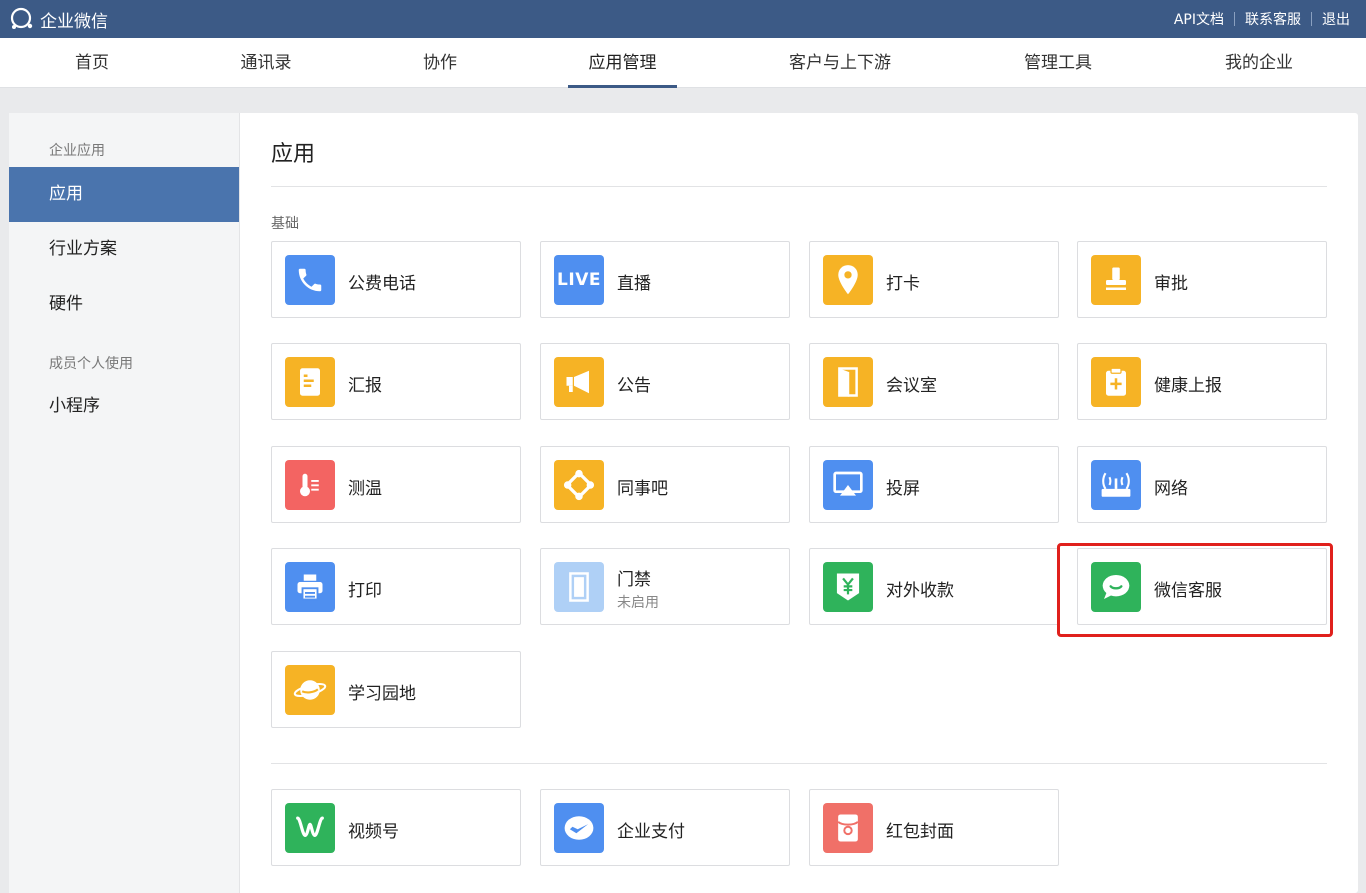  I want to click on app-card-external-payment: 对外收款, so click(934, 586).